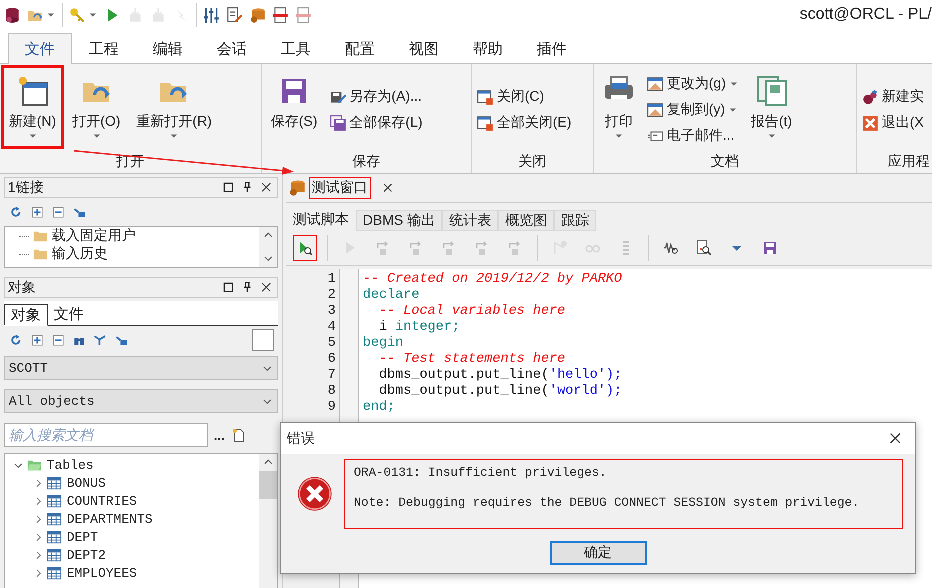 The width and height of the screenshot is (932, 588). Describe the element at coordinates (26, 315) in the screenshot. I see `panel-tab: 对象` at that location.